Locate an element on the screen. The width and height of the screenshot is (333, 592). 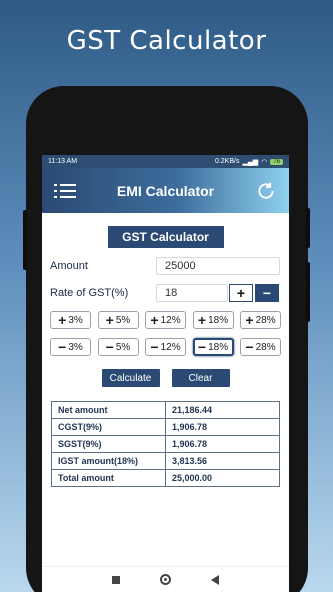
back-icon is located at coordinates (215, 579).